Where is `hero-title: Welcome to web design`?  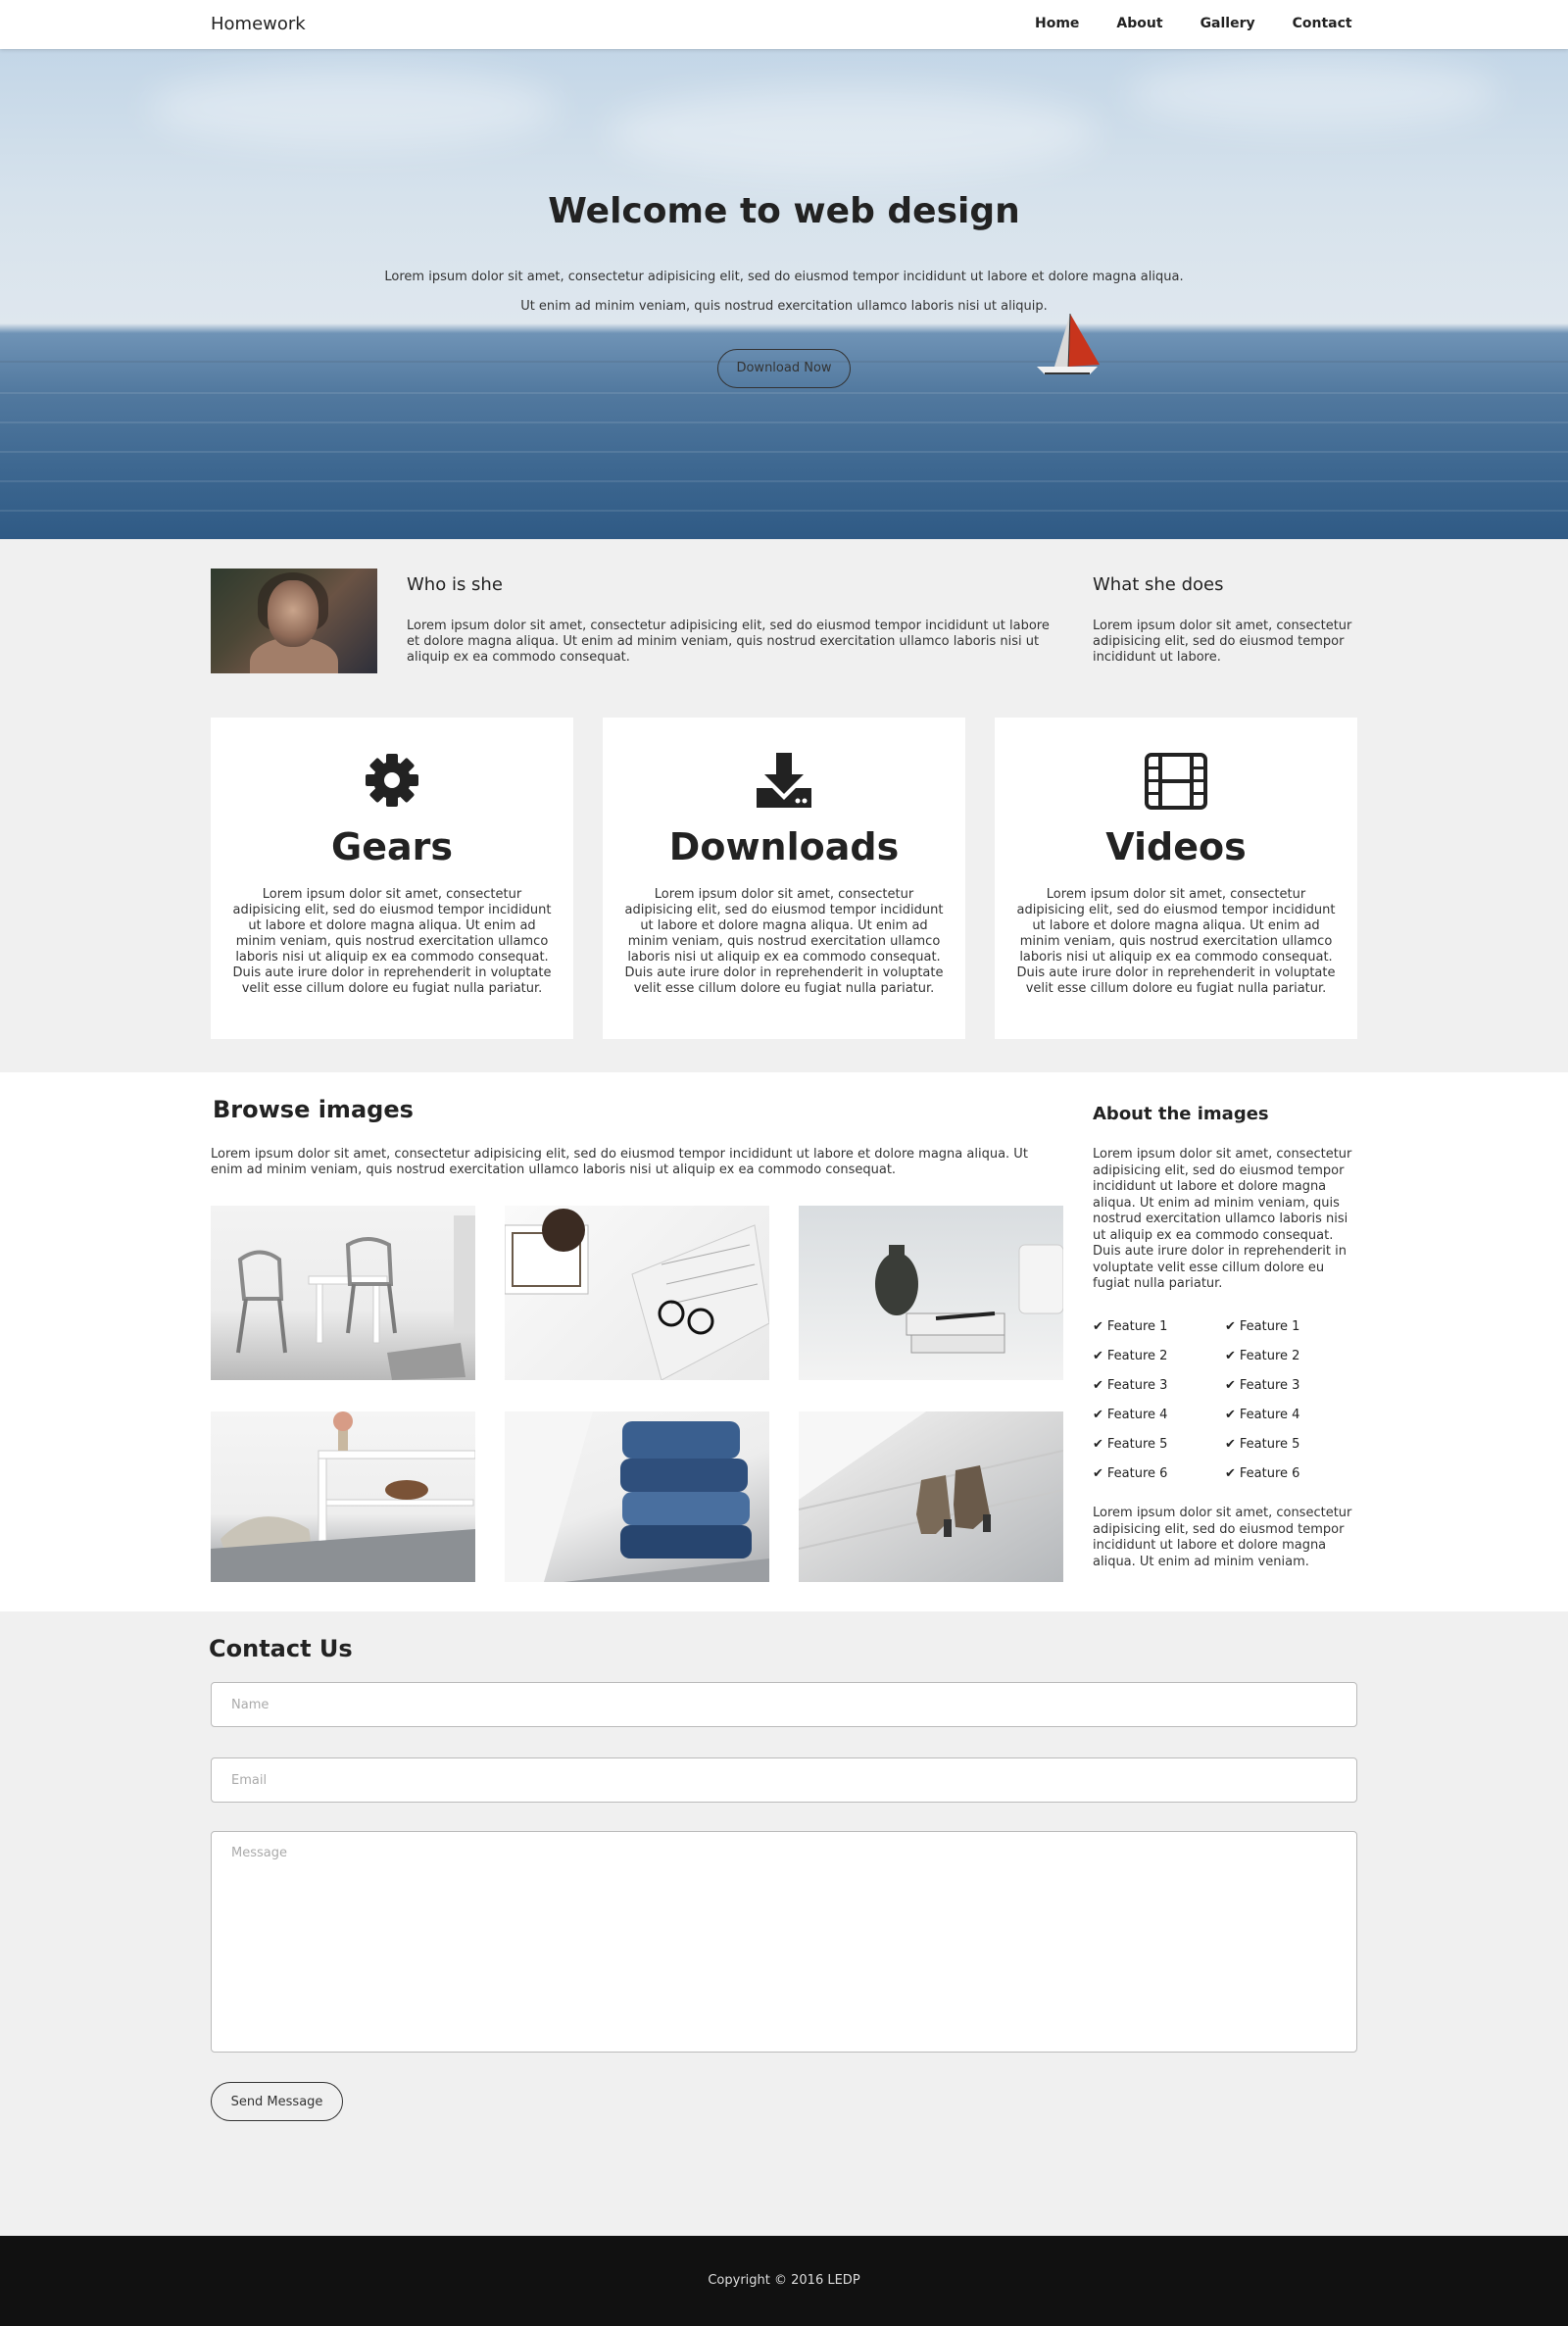 hero-title: Welcome to web design is located at coordinates (784, 211).